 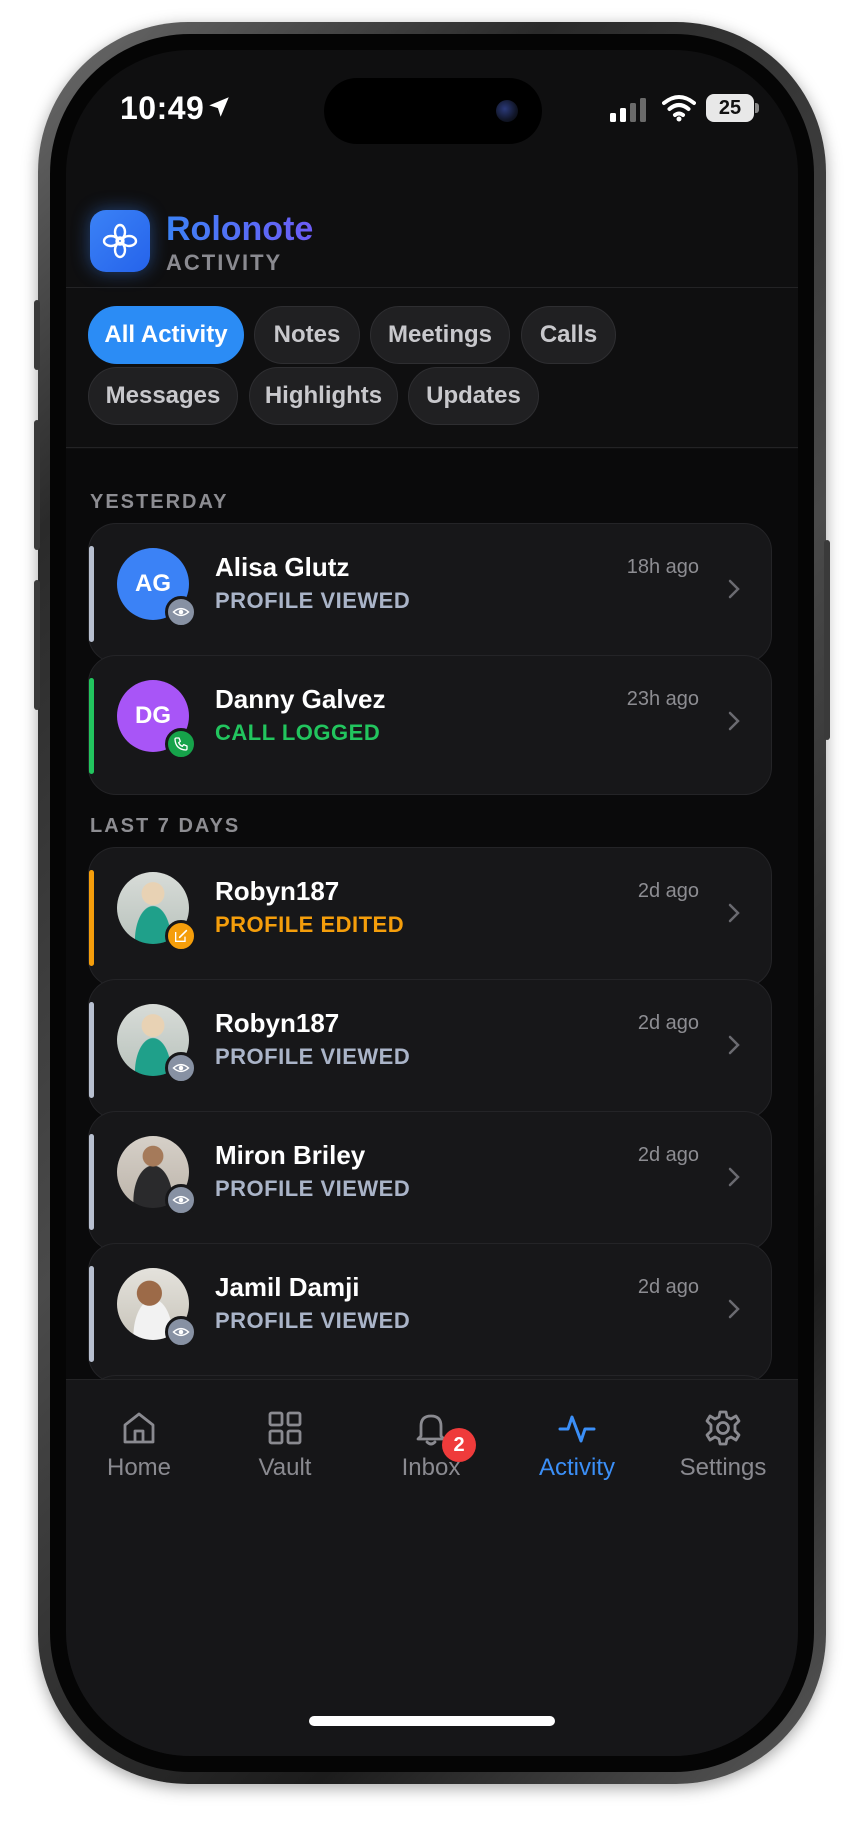 I want to click on volume-up-button, so click(x=37, y=485).